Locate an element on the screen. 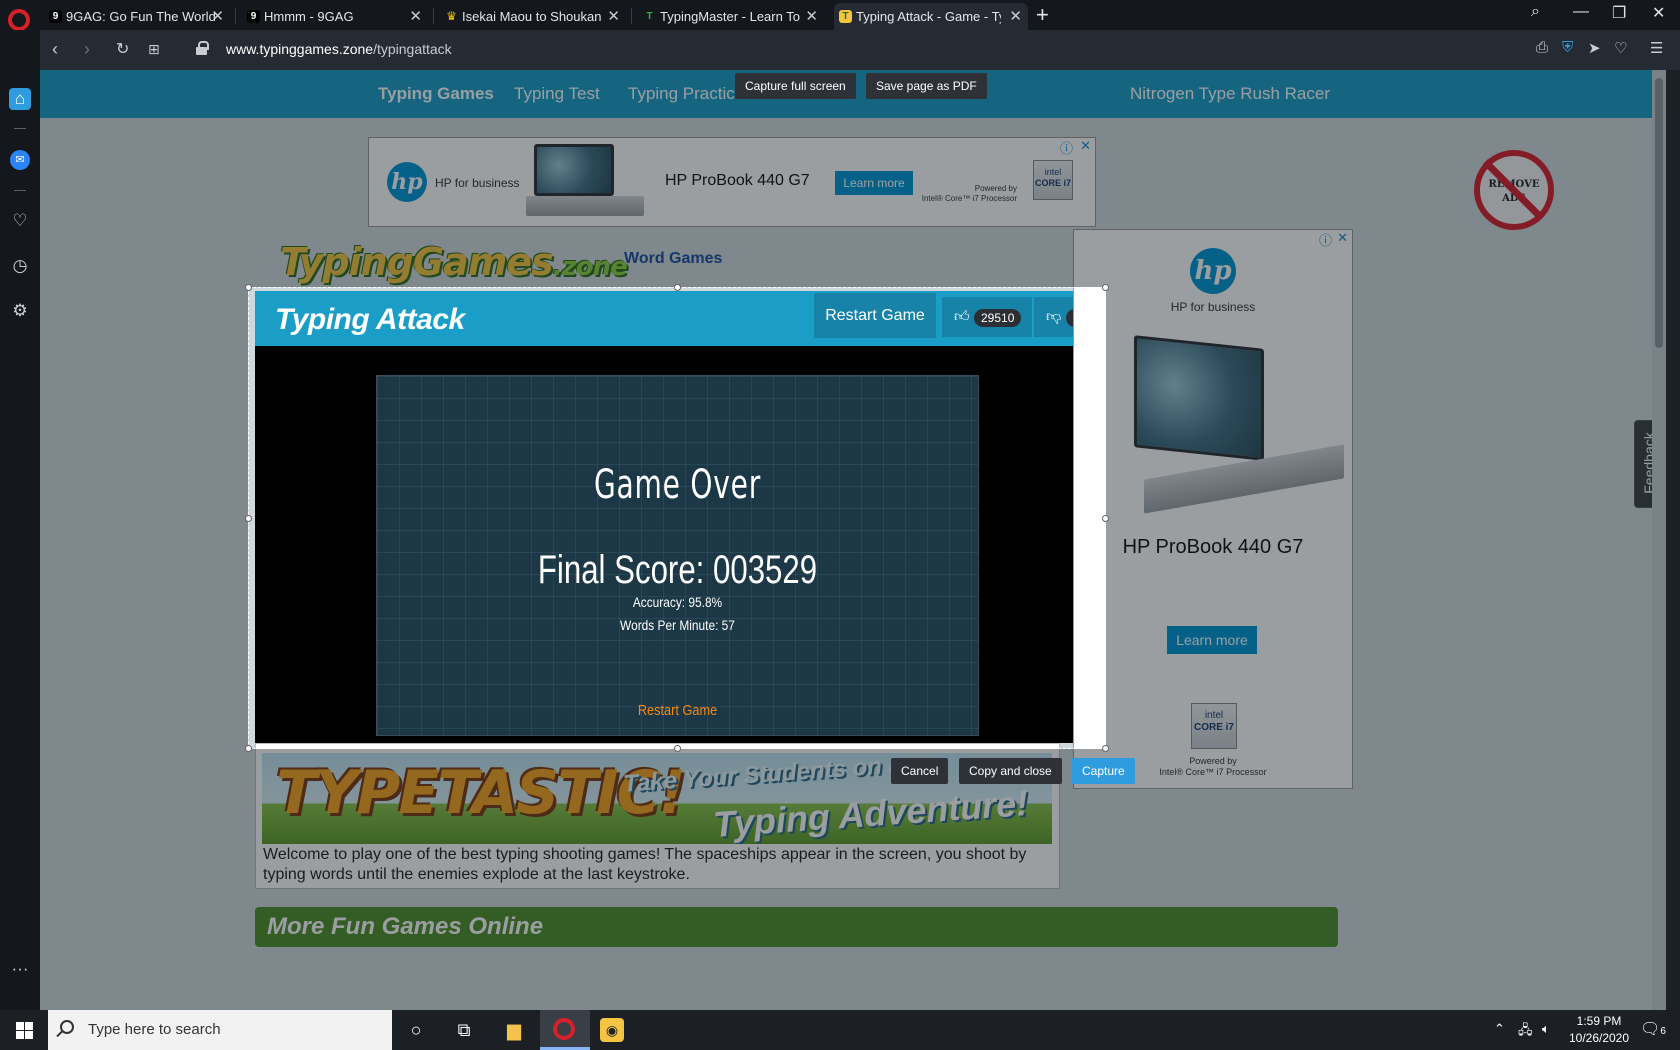 This screenshot has width=1680, height=1050. close-window-icon: ✕ is located at coordinates (1658, 13).